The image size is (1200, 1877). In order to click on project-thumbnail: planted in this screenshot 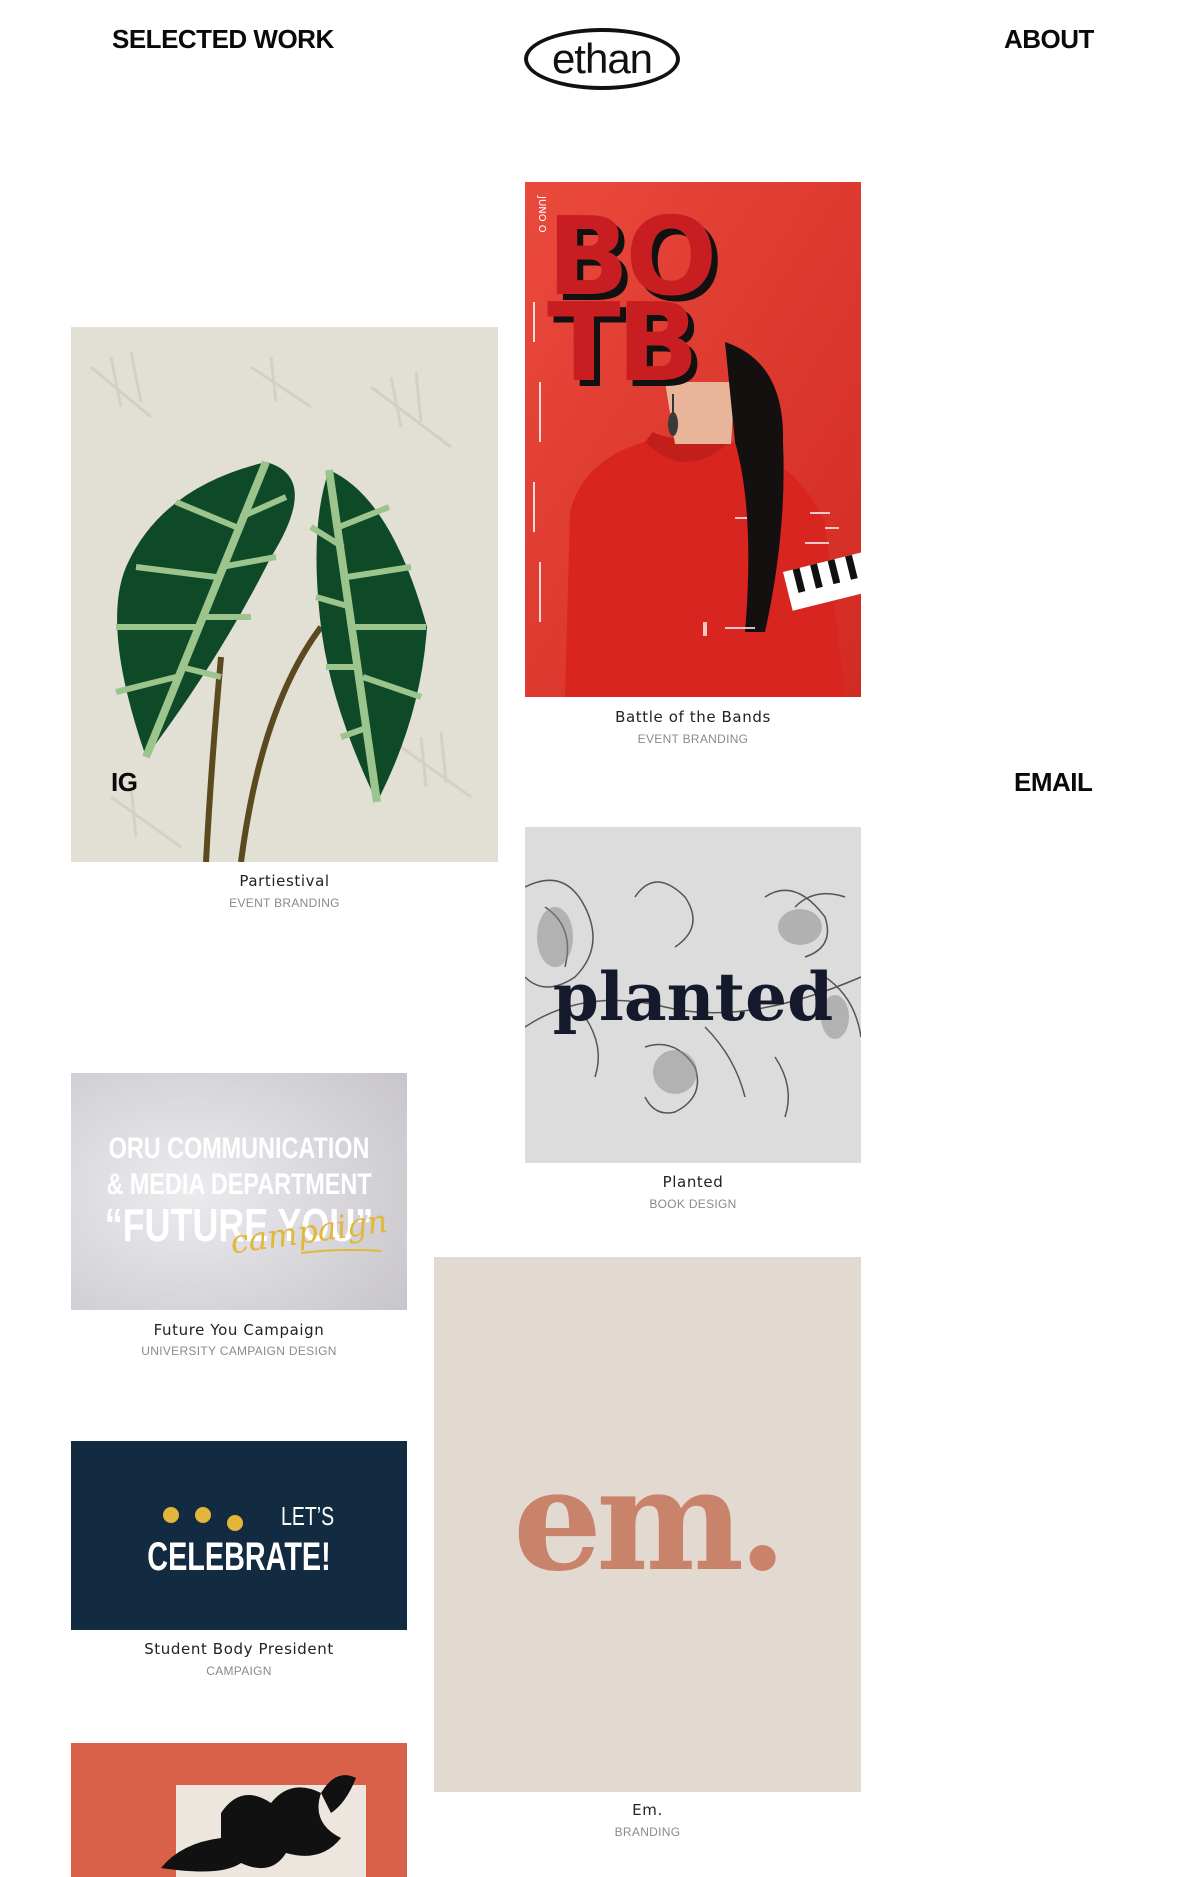, I will do `click(693, 995)`.